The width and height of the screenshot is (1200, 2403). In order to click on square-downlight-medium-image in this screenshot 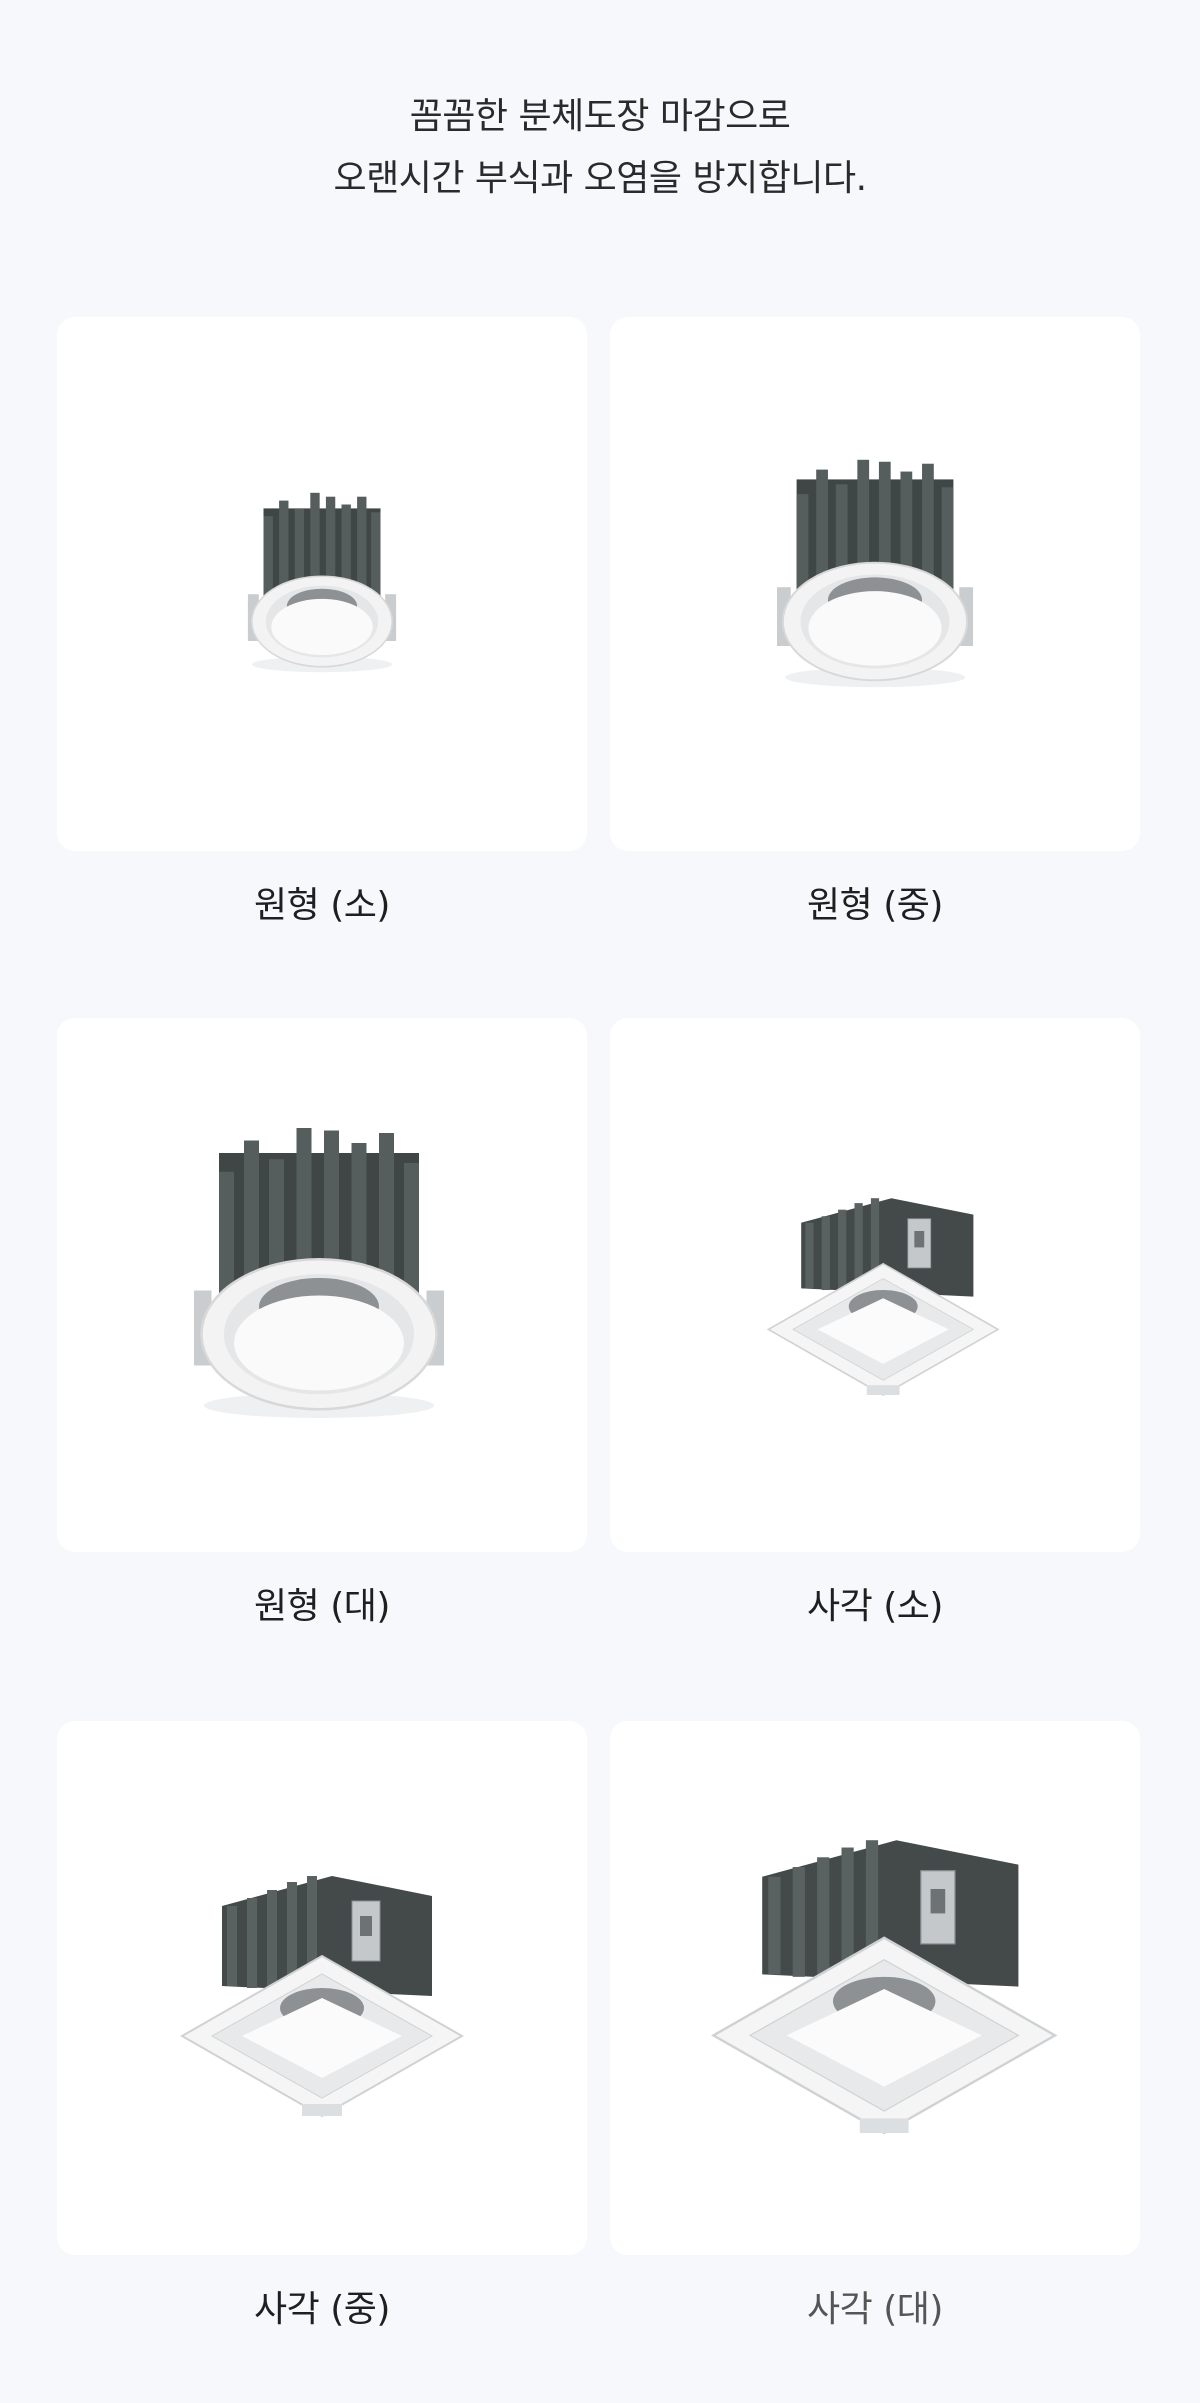, I will do `click(322, 1997)`.